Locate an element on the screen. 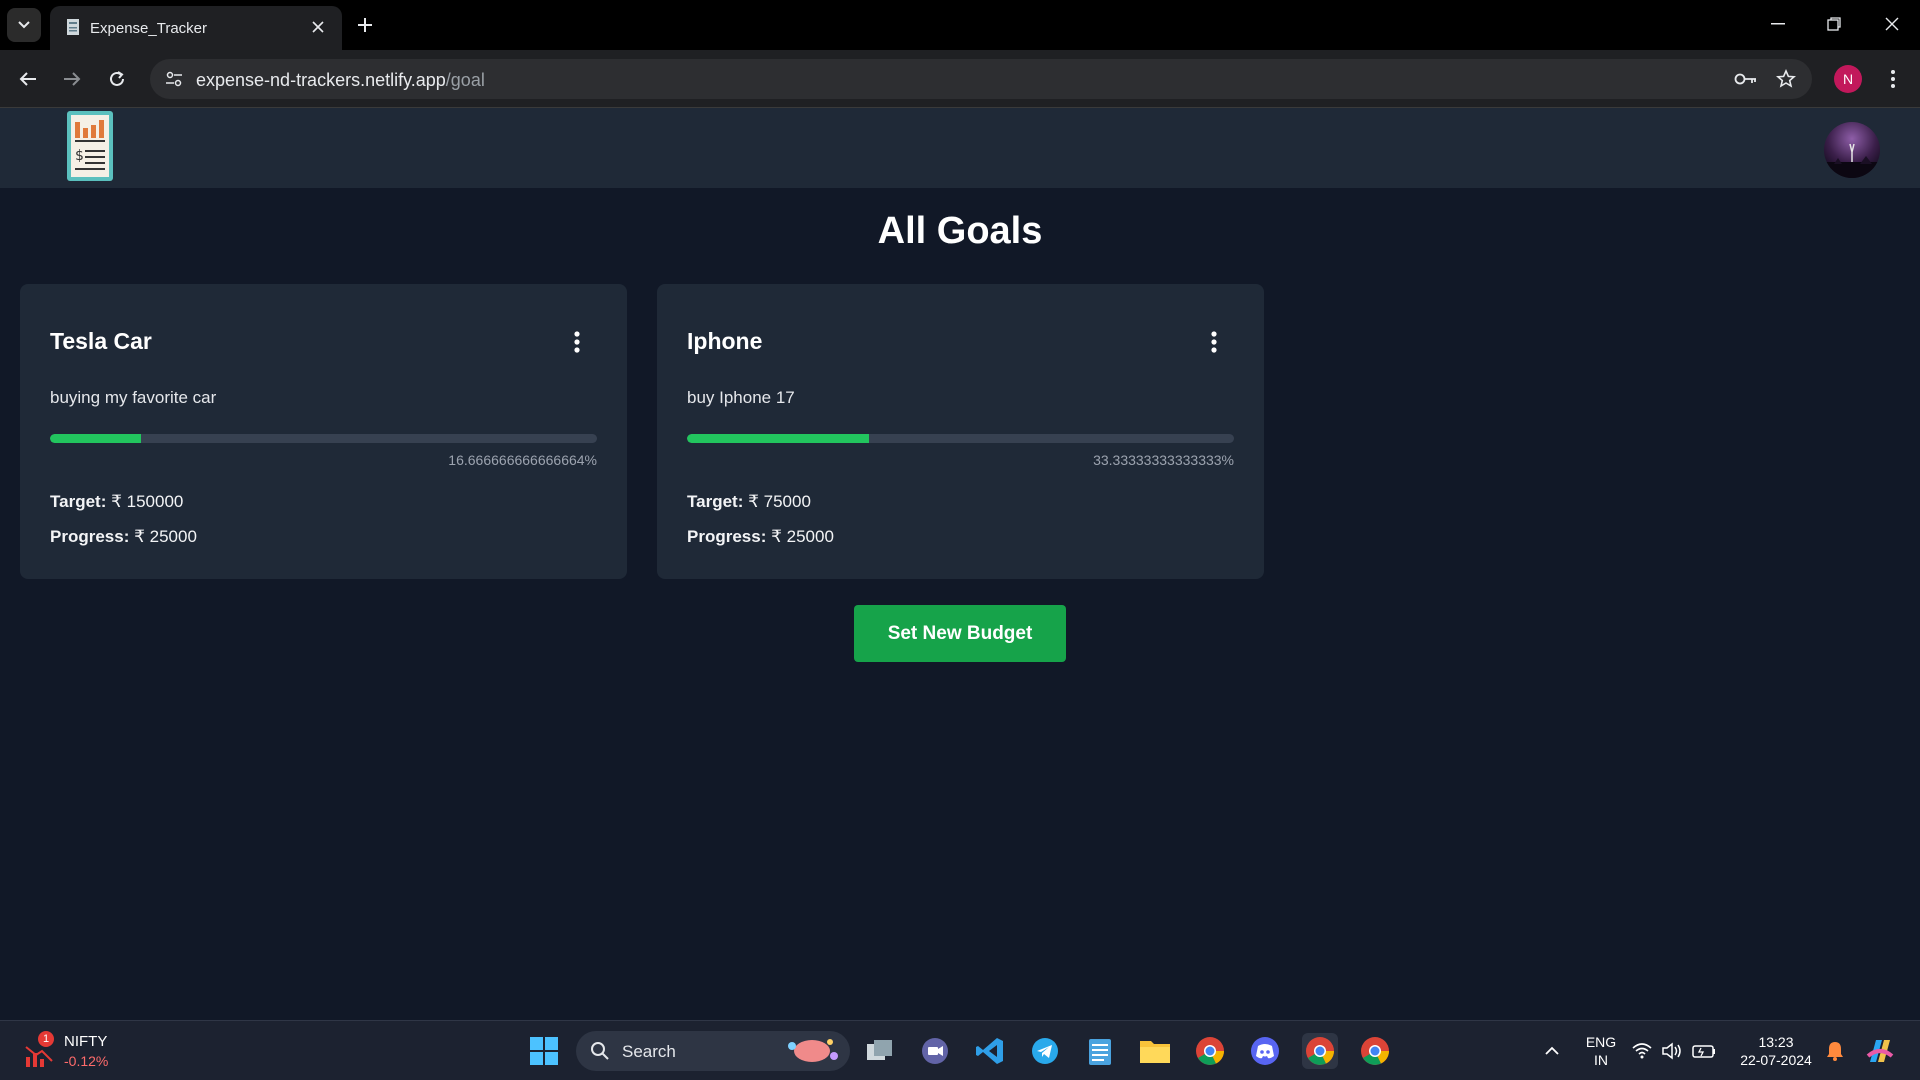 The height and width of the screenshot is (1080, 1920). copilot-icon is located at coordinates (1880, 1051).